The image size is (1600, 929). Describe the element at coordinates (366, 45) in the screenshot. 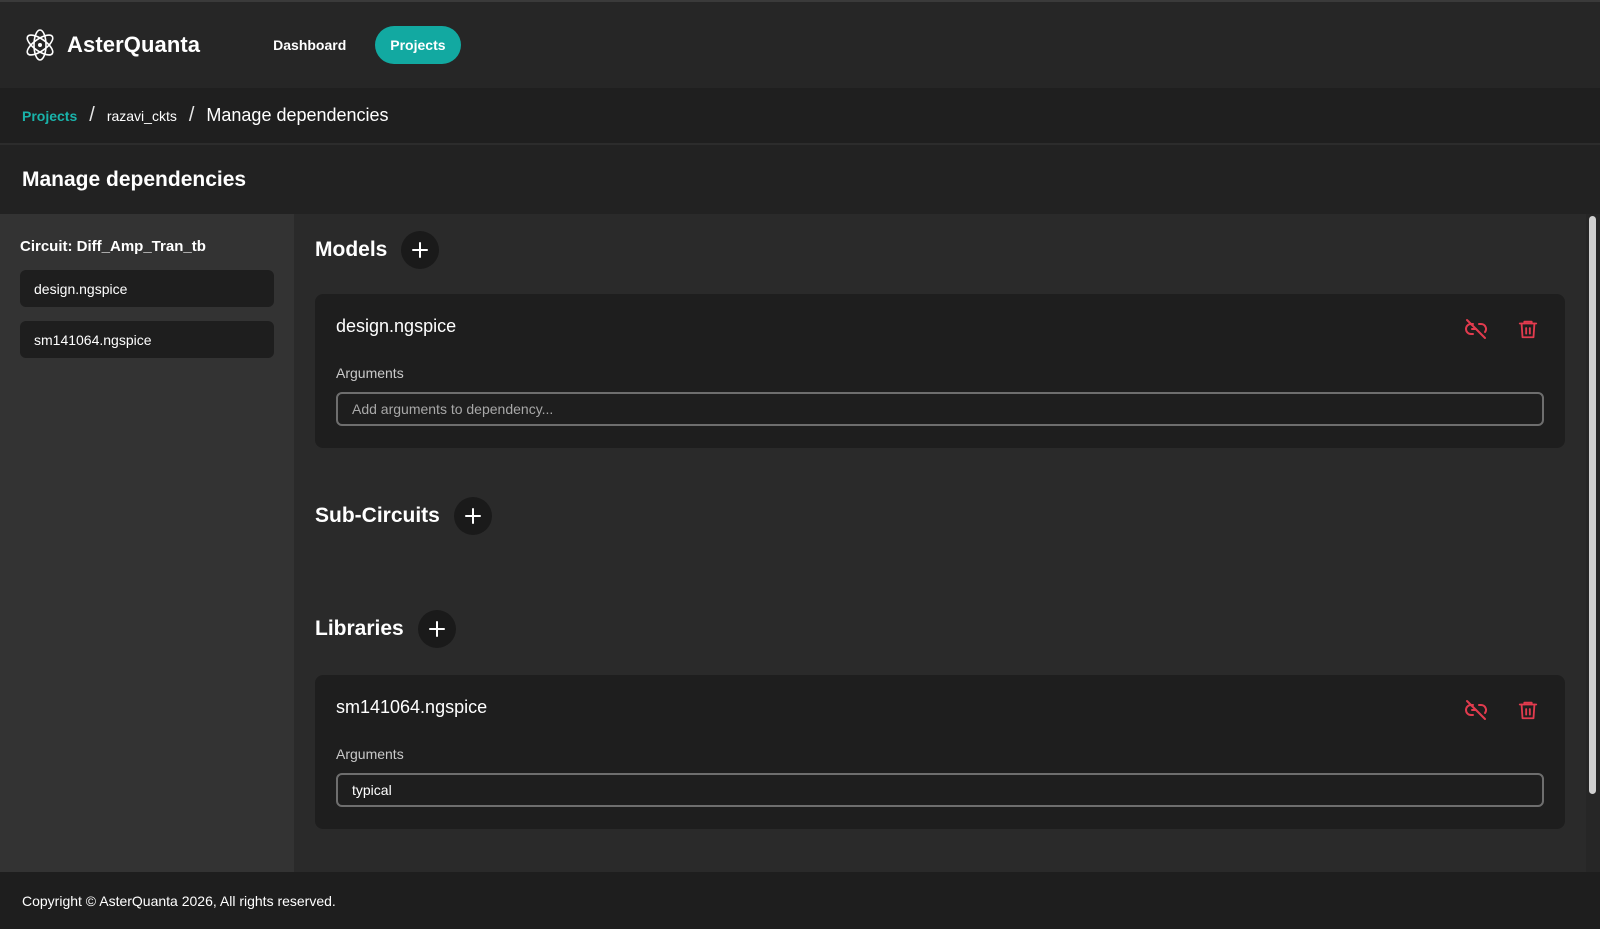

I see `main-nav: Dashboard Projects` at that location.